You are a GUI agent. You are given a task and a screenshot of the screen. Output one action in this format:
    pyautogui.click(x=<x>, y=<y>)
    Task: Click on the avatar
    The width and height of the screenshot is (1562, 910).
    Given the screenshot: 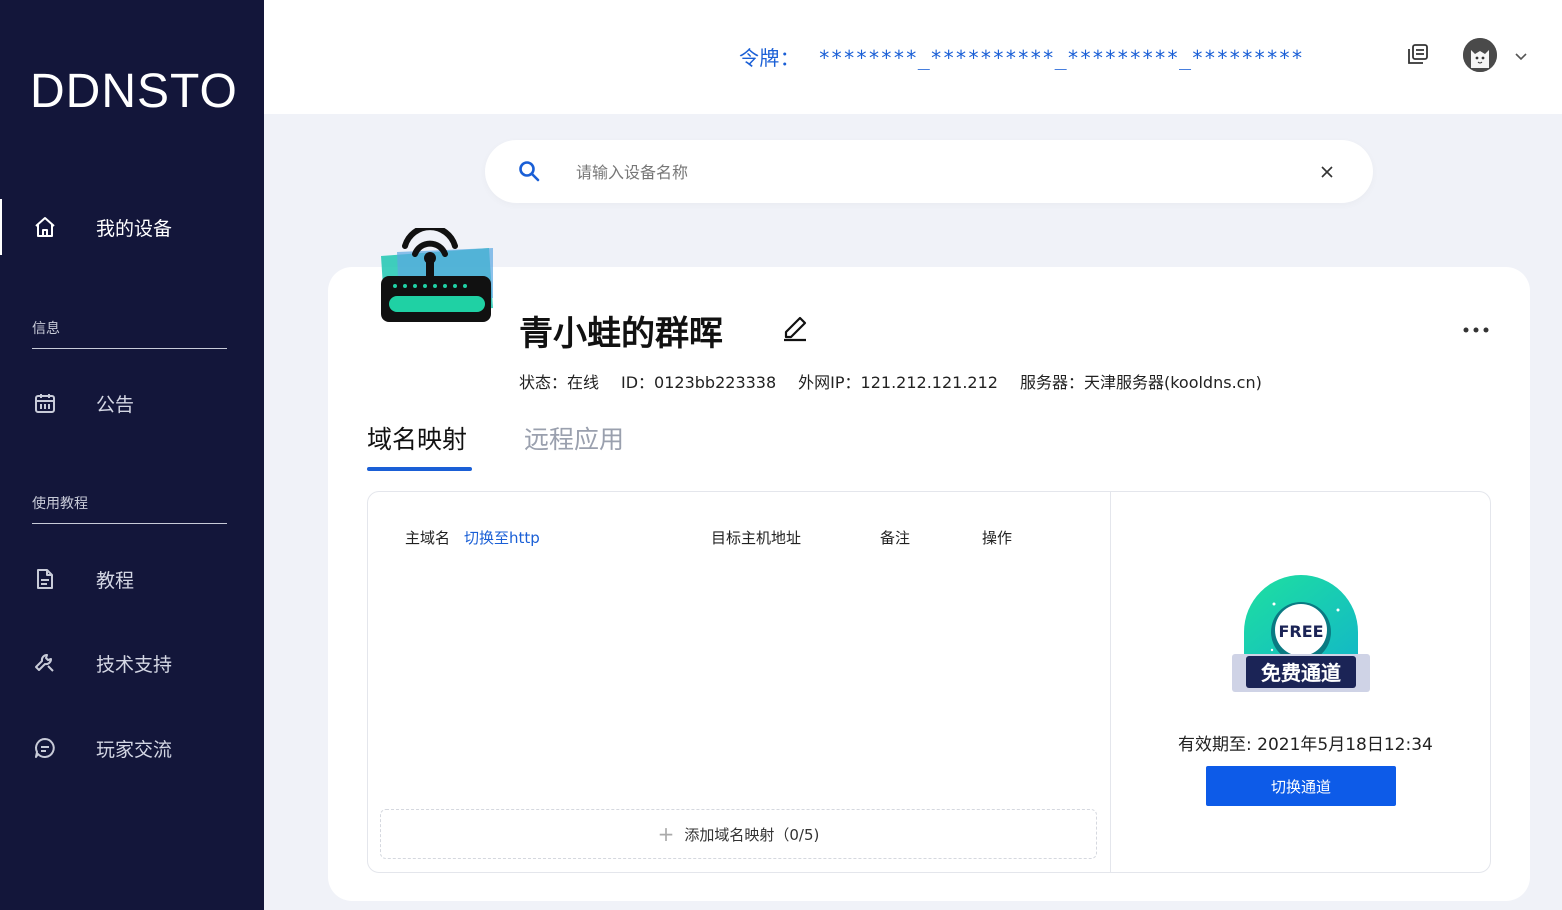 What is the action you would take?
    pyautogui.click(x=1480, y=55)
    